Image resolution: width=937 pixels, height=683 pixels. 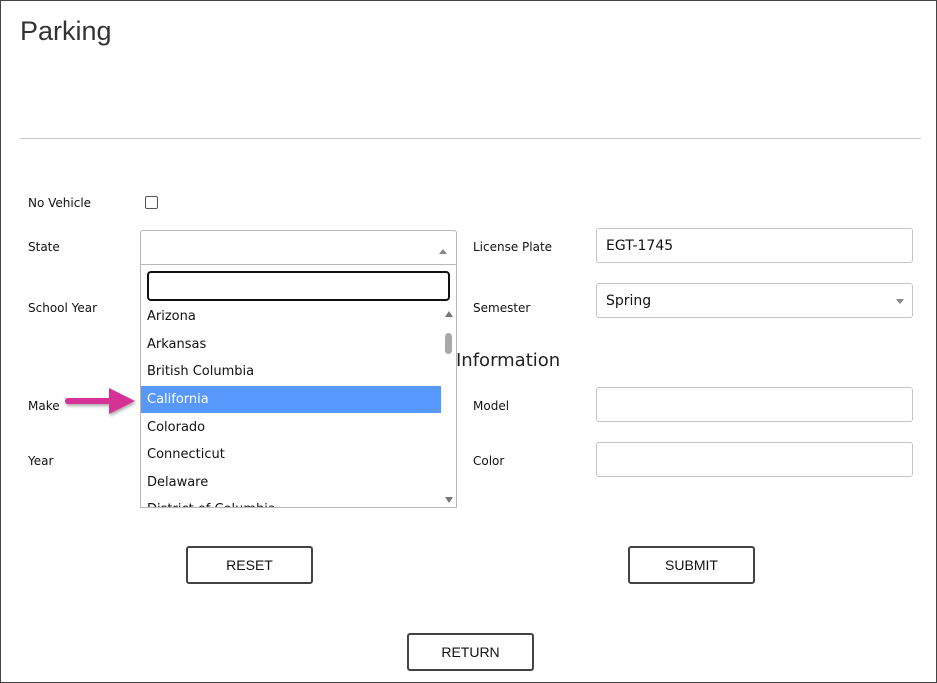 What do you see at coordinates (100, 401) in the screenshot?
I see `annotation-arrow-icon` at bounding box center [100, 401].